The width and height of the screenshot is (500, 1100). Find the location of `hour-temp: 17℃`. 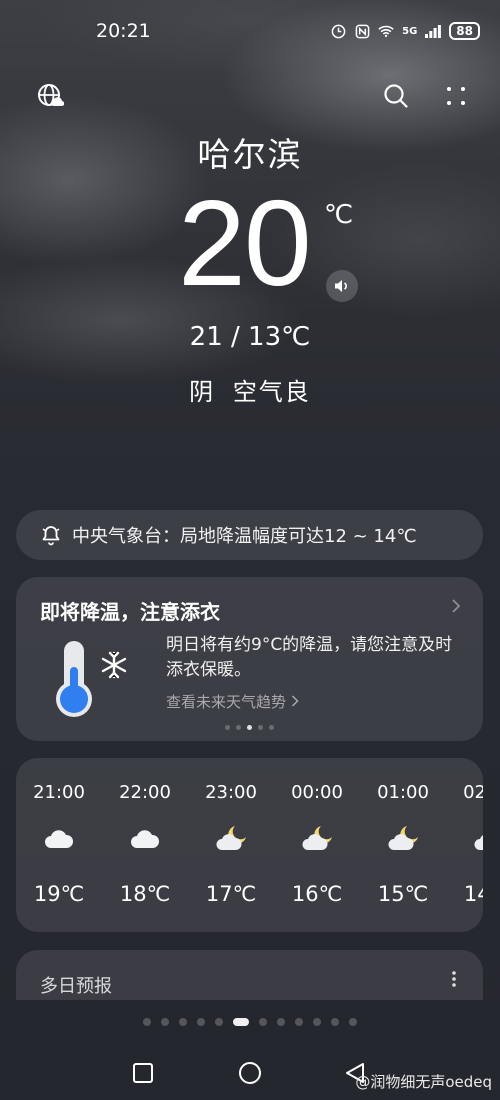

hour-temp: 17℃ is located at coordinates (231, 894).